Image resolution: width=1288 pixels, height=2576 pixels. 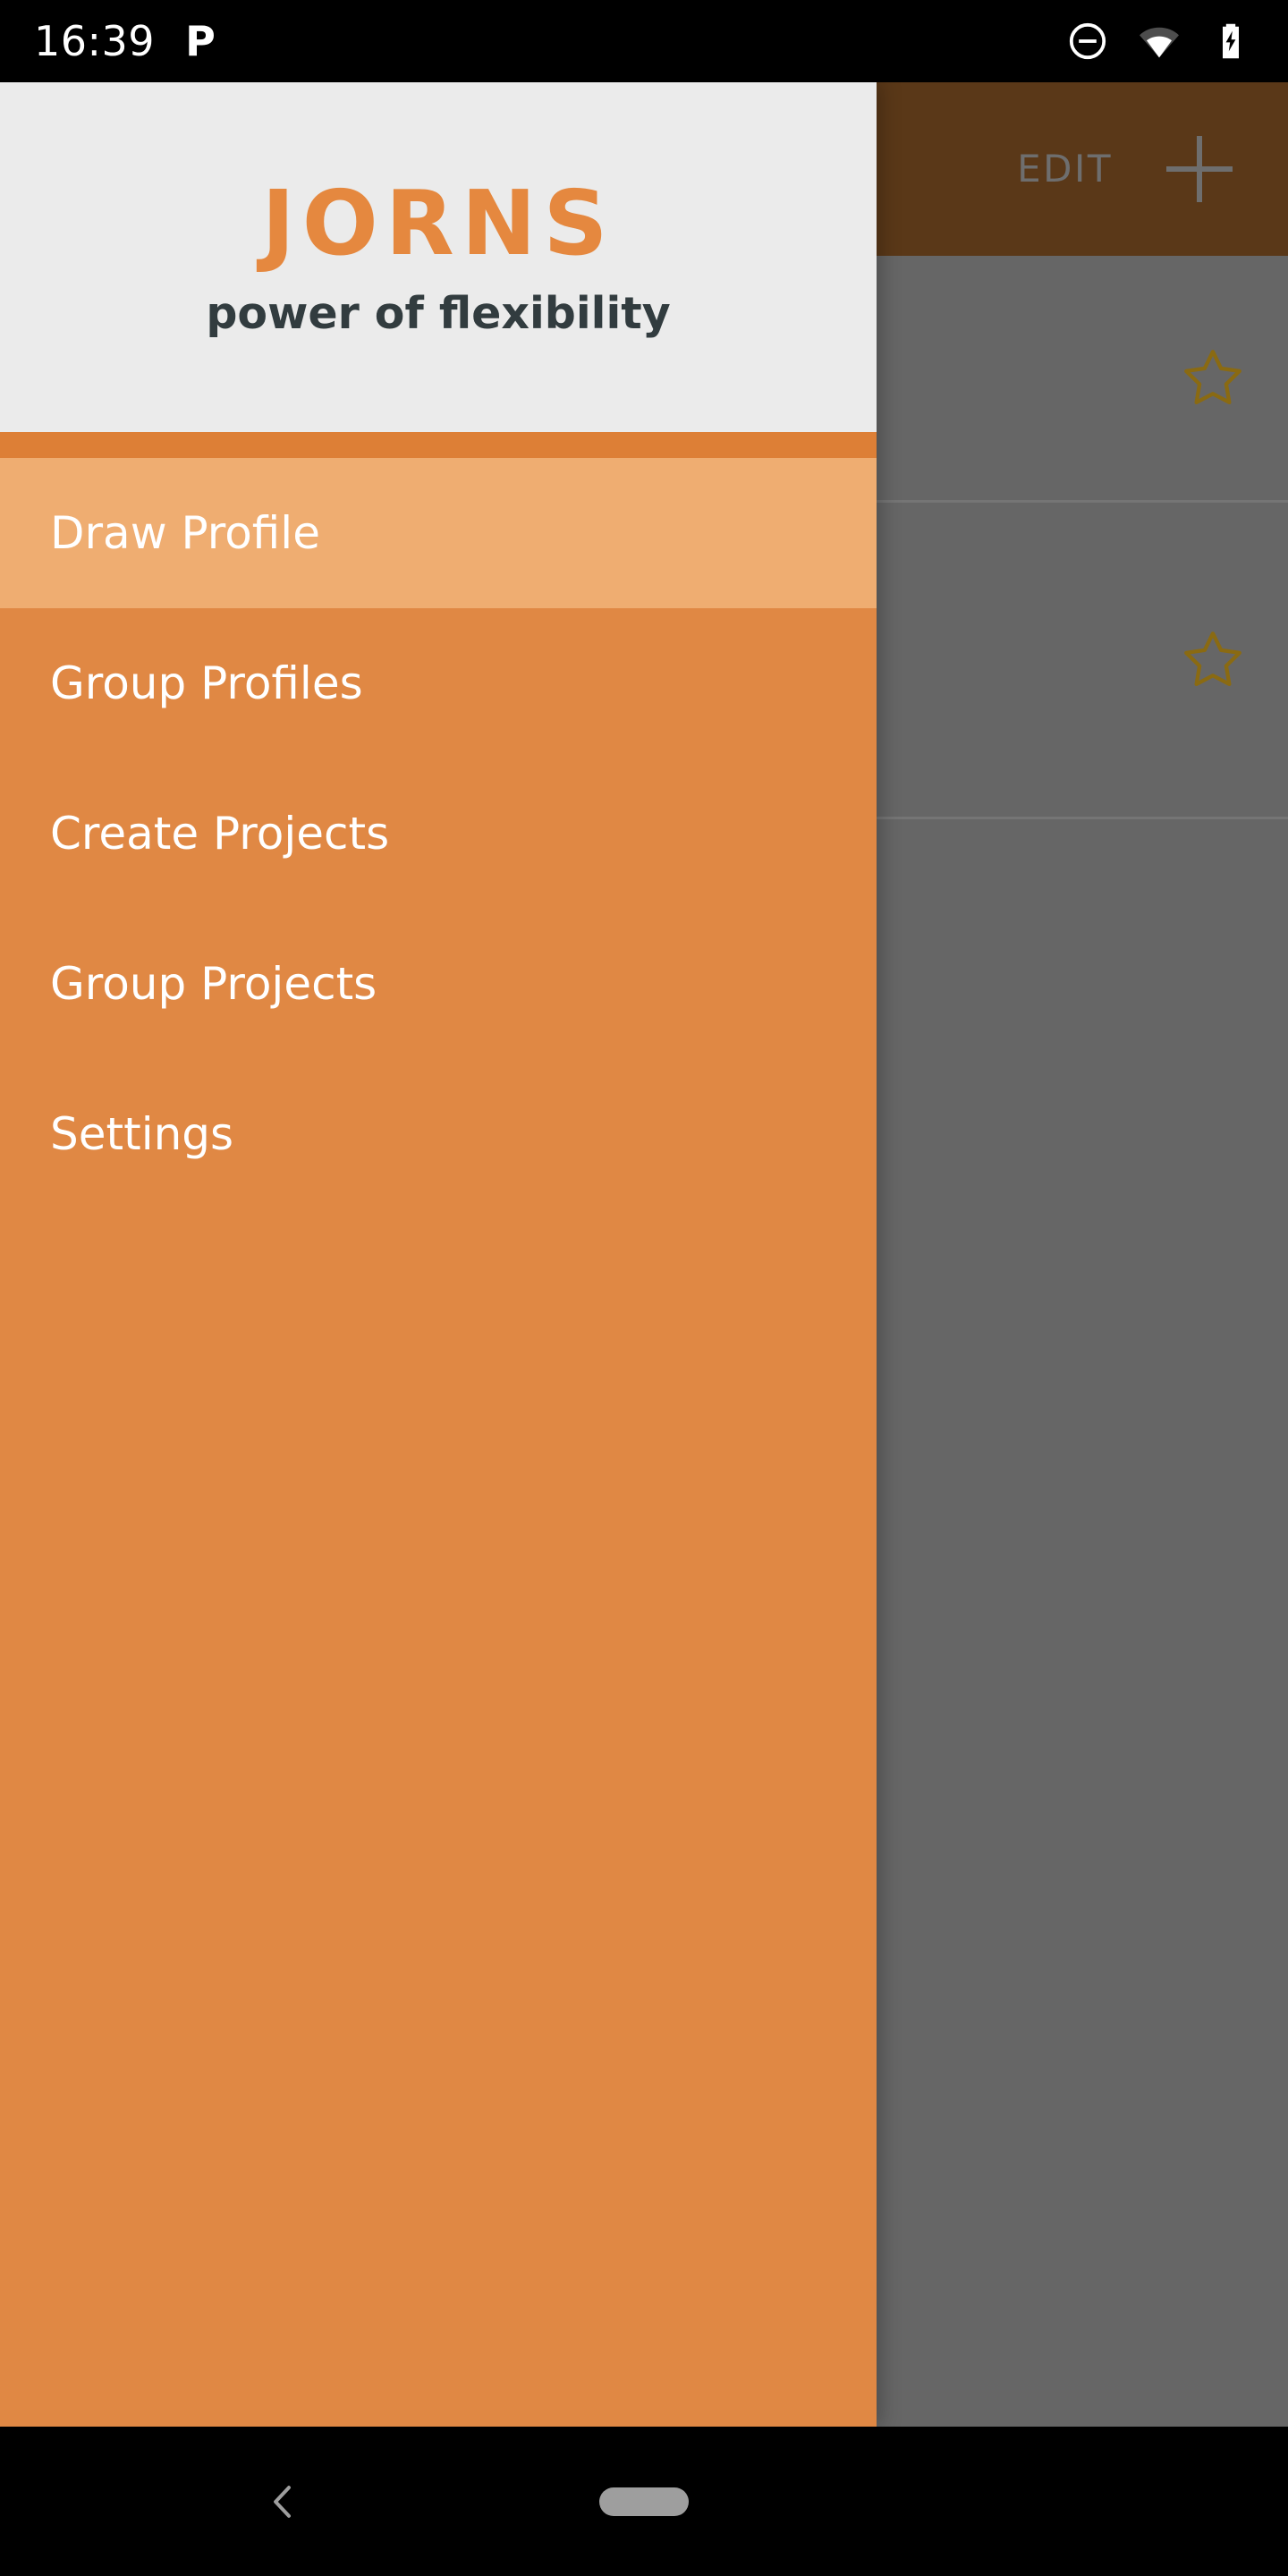 I want to click on drawer-item-create-projects: Create Projects, so click(x=438, y=833).